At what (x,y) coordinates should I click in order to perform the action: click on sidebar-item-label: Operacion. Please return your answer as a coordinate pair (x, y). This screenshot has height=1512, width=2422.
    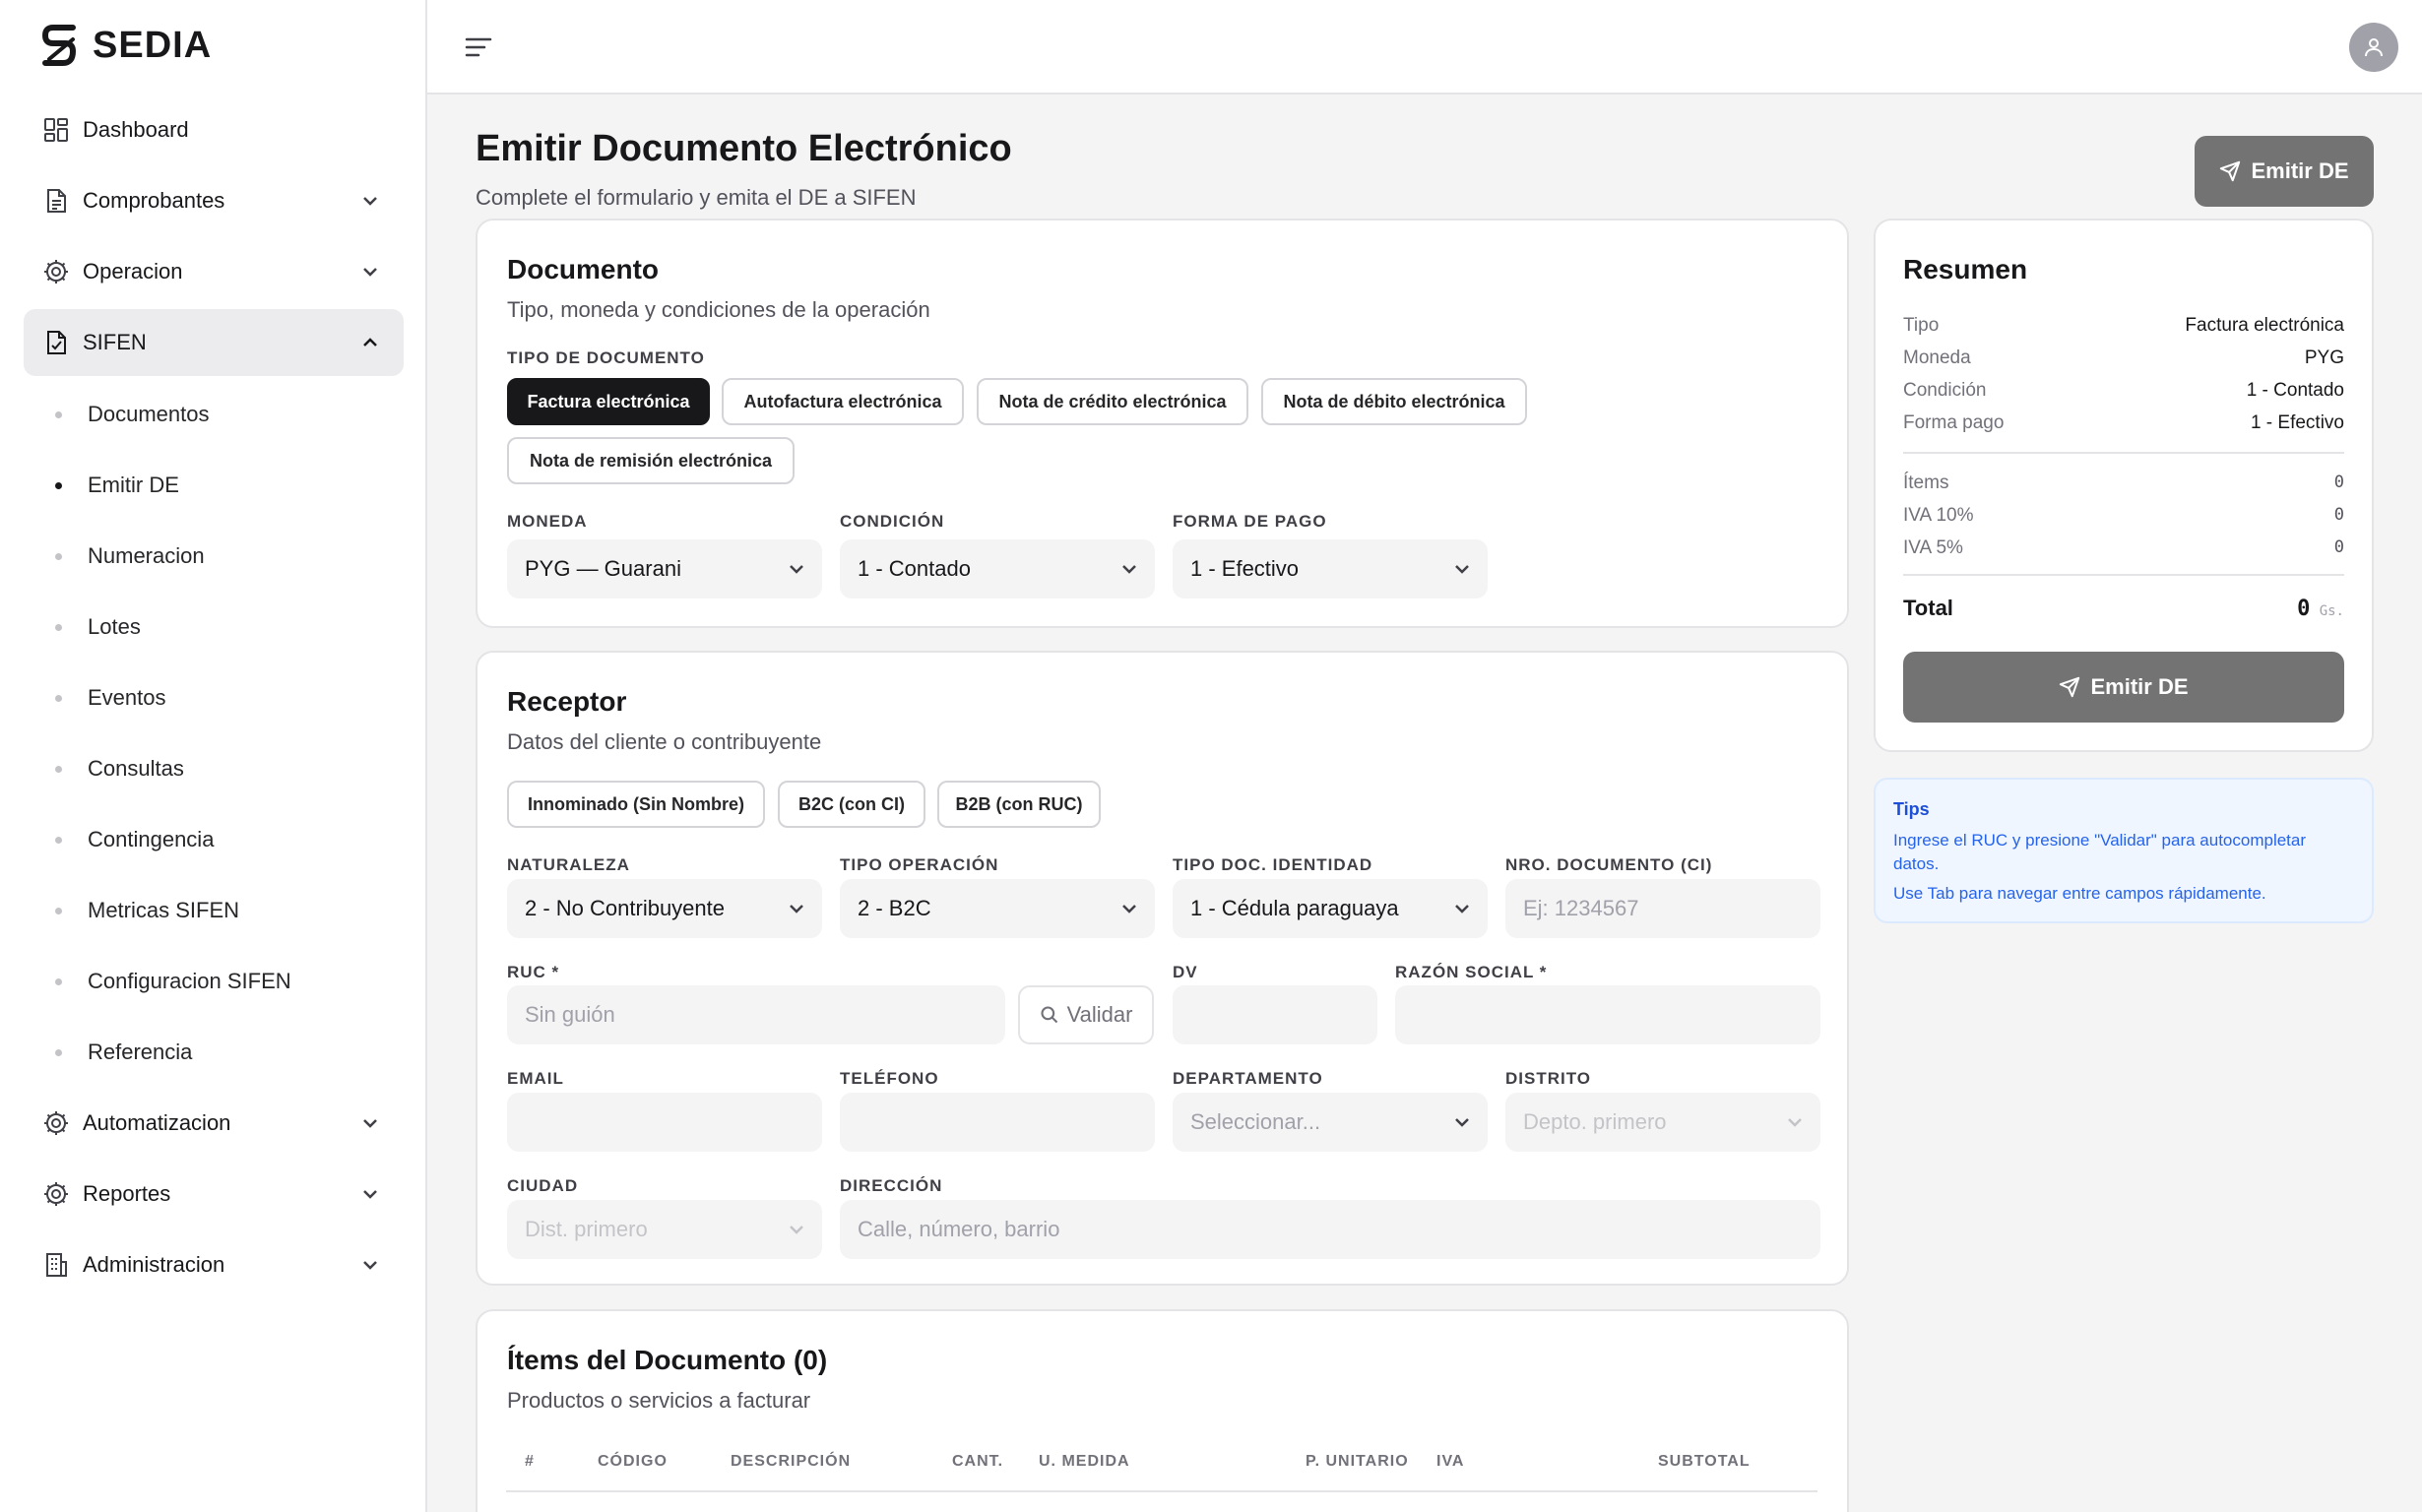
    Looking at the image, I should click on (133, 271).